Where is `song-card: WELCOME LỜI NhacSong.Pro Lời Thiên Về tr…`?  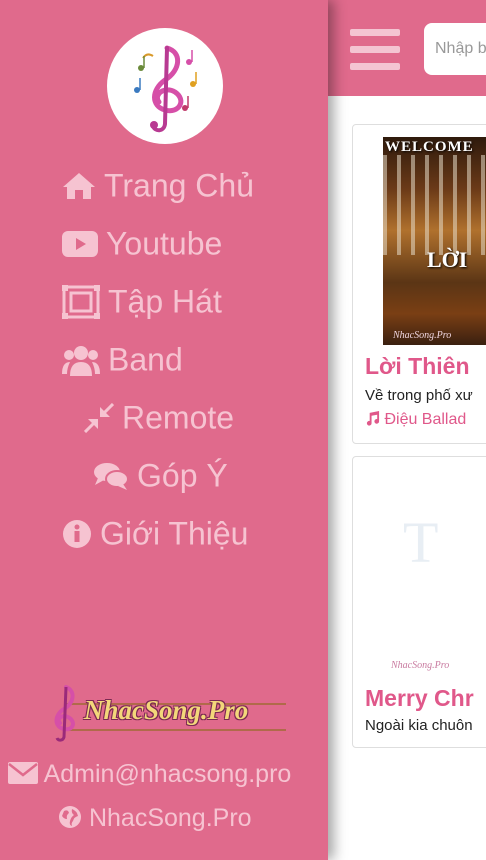
song-card: WELCOME LỜI NhacSong.Pro Lời Thiên Về tr… is located at coordinates (419, 284).